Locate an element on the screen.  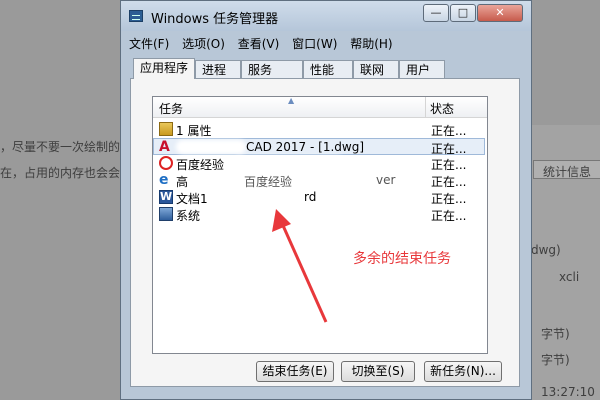
task-name: 高 is located at coordinates (182, 182).